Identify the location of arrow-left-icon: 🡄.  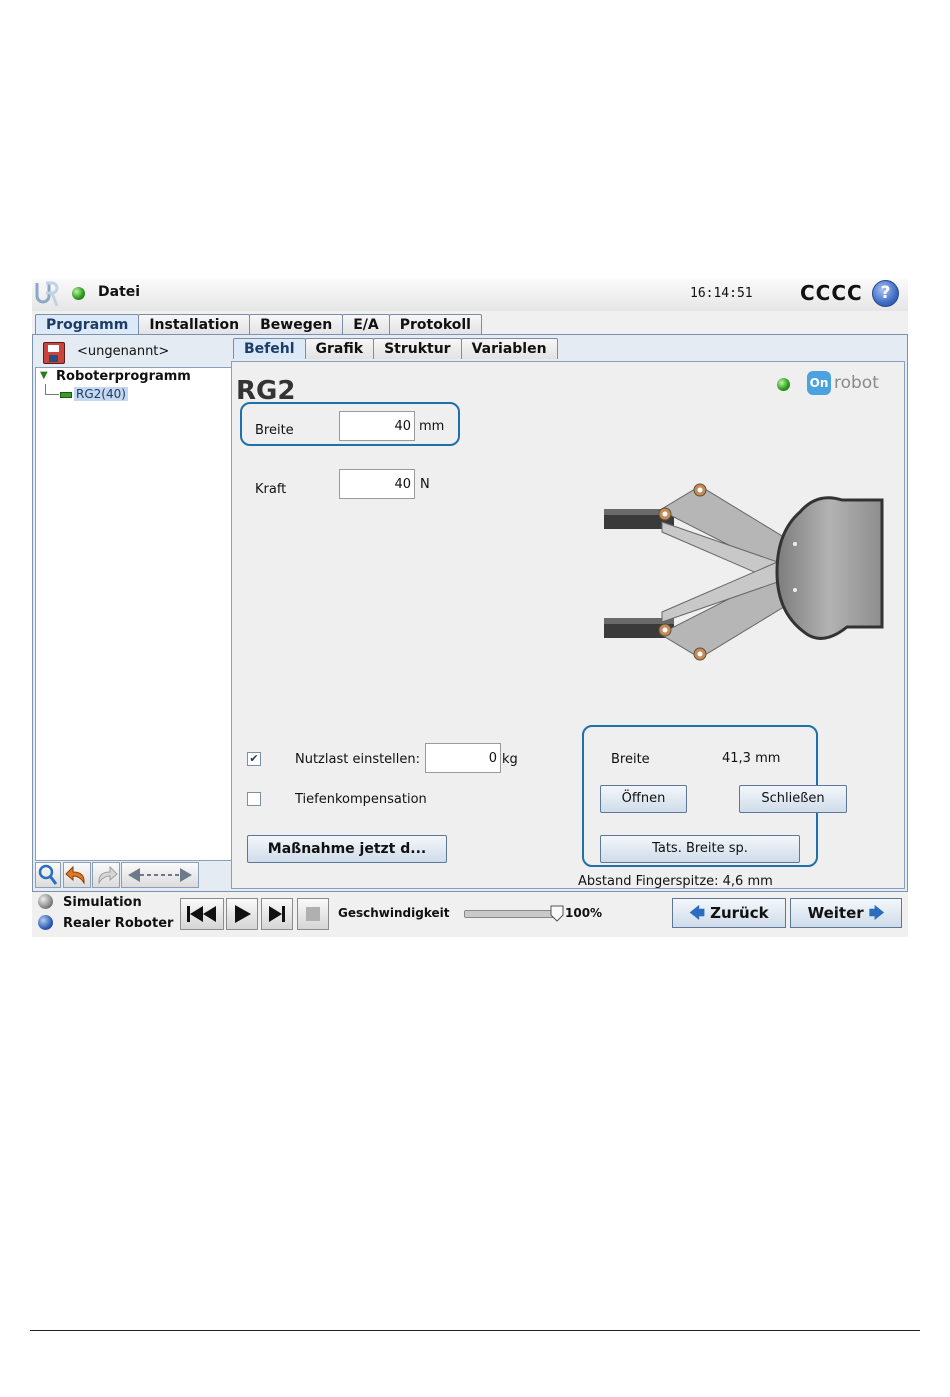
(697, 913).